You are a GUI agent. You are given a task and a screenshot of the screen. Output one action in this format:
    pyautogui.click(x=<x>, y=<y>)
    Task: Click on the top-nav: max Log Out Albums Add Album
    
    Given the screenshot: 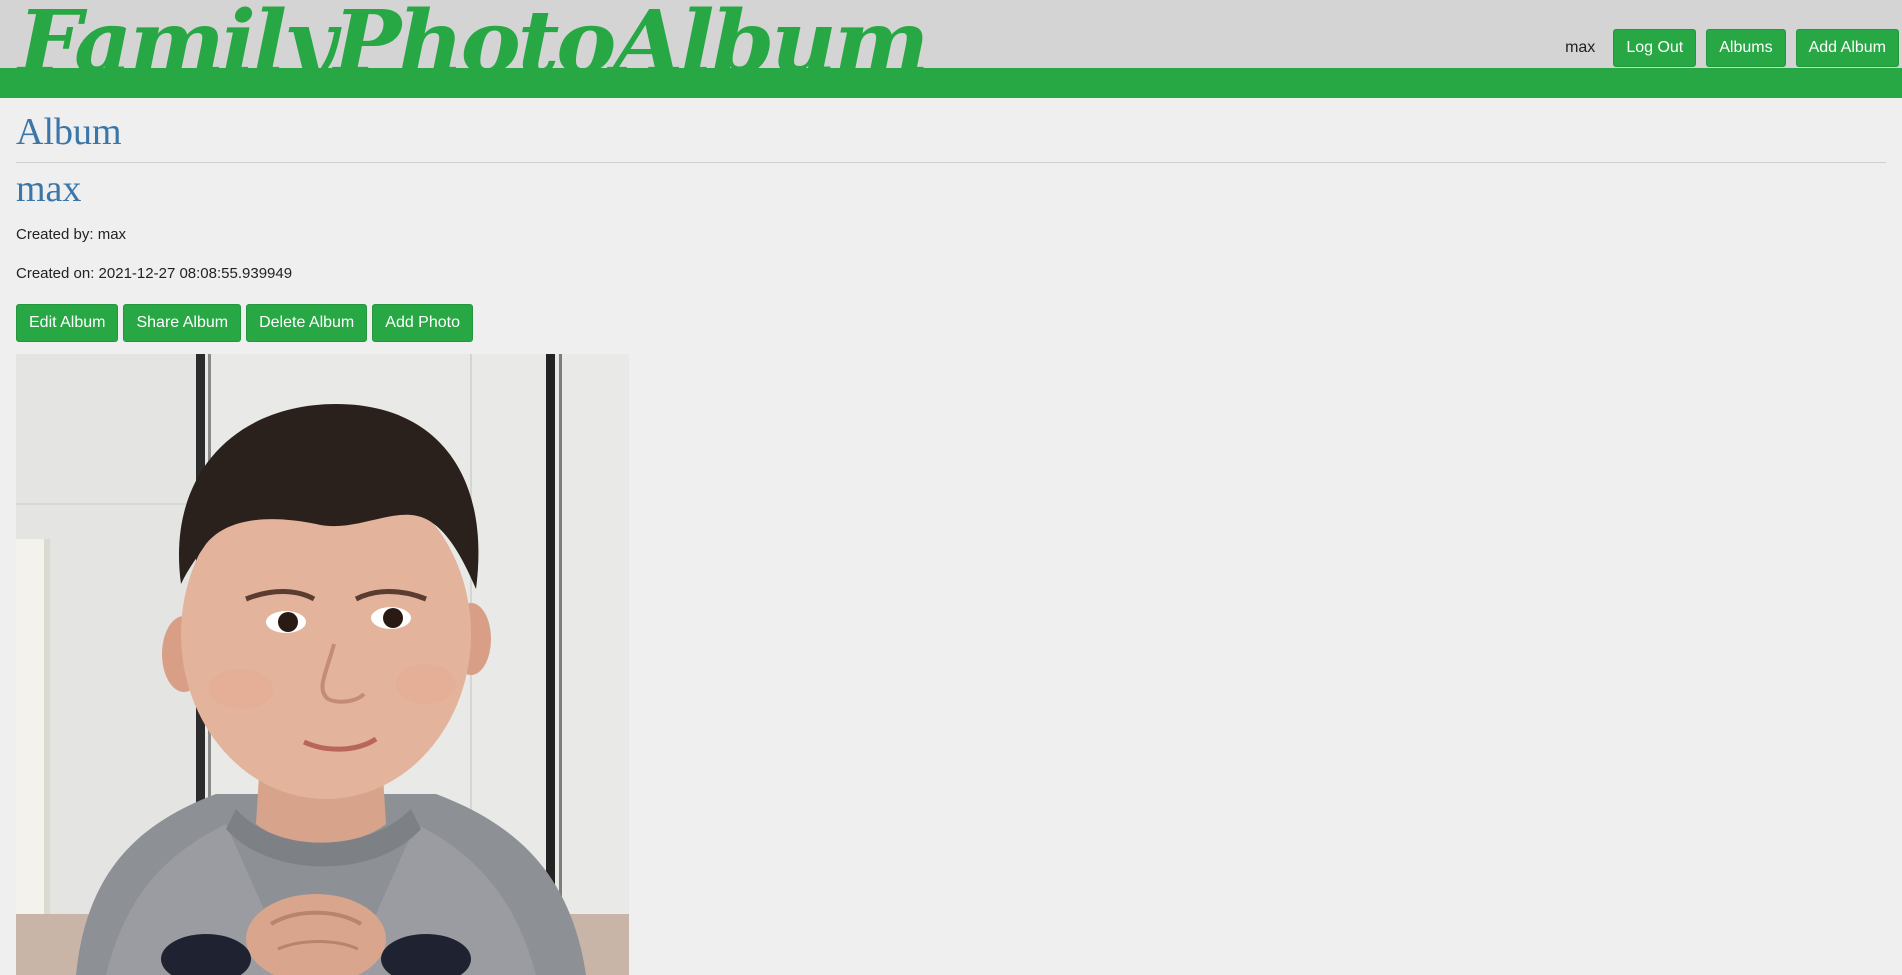 What is the action you would take?
    pyautogui.click(x=1732, y=48)
    